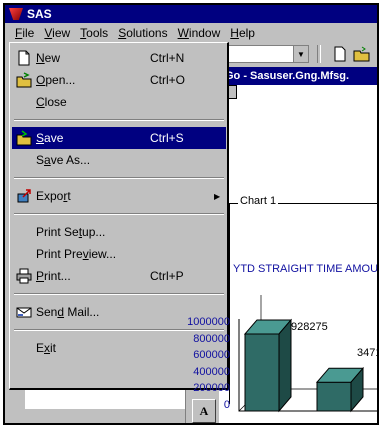 This screenshot has height=430, width=384. Describe the element at coordinates (167, 138) in the screenshot. I see `shortcut-save: Ctrl+S` at that location.